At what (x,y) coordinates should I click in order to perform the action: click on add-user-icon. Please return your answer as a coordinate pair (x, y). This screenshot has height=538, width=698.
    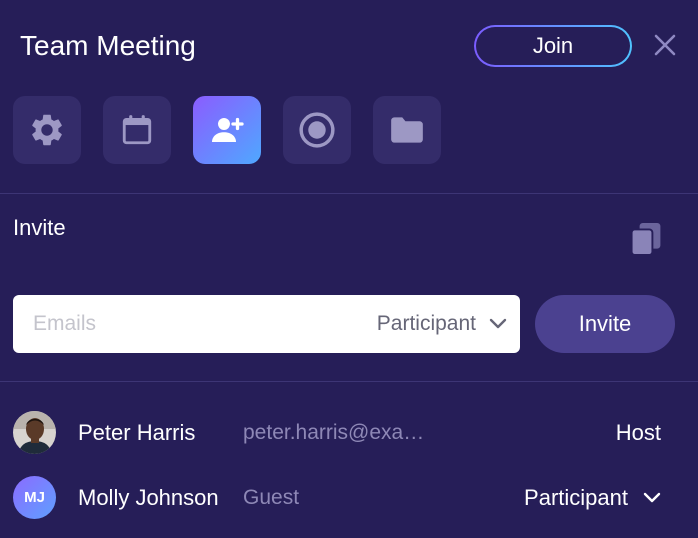
    Looking at the image, I should click on (228, 129).